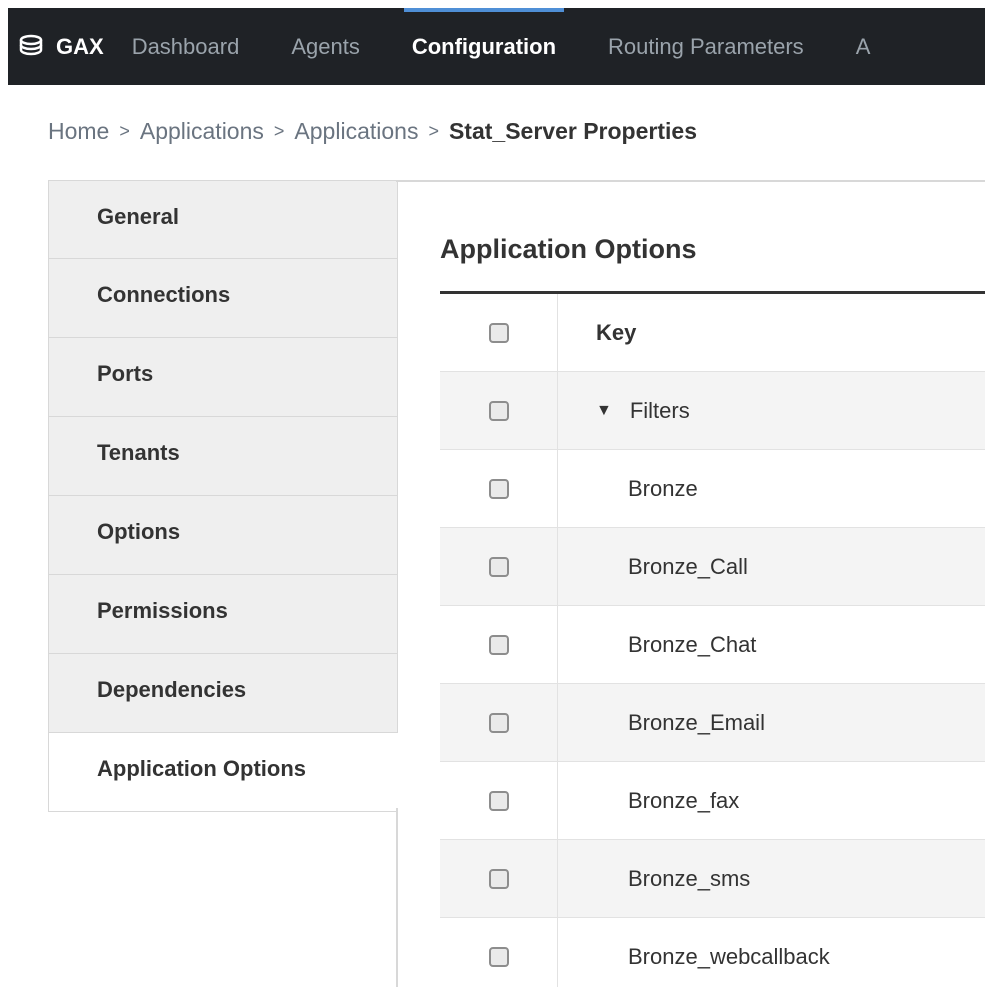 This screenshot has width=985, height=987. I want to click on table-row-group: ▼ Filters, so click(712, 411).